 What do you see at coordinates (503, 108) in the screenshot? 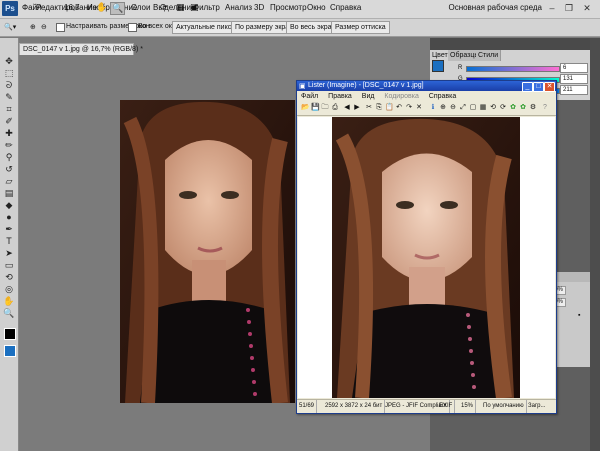
I see `rotate-right-icon: ⟳` at bounding box center [503, 108].